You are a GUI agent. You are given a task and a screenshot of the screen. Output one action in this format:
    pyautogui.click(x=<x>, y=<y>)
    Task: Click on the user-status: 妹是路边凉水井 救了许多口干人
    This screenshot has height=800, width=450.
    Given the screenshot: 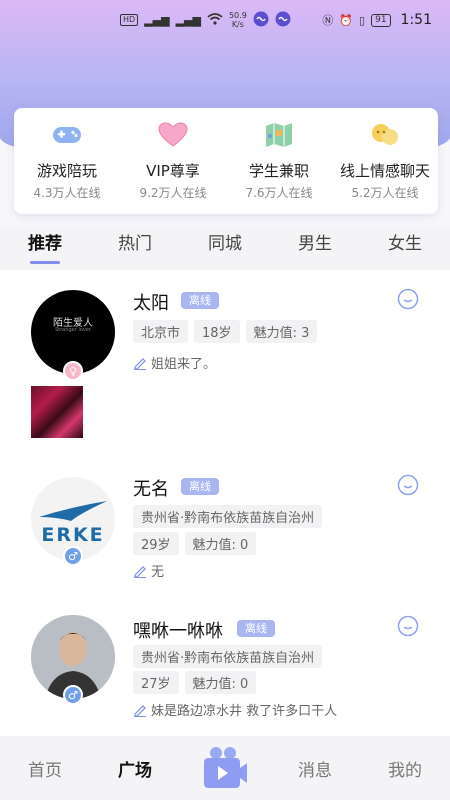 What is the action you would take?
    pyautogui.click(x=235, y=709)
    